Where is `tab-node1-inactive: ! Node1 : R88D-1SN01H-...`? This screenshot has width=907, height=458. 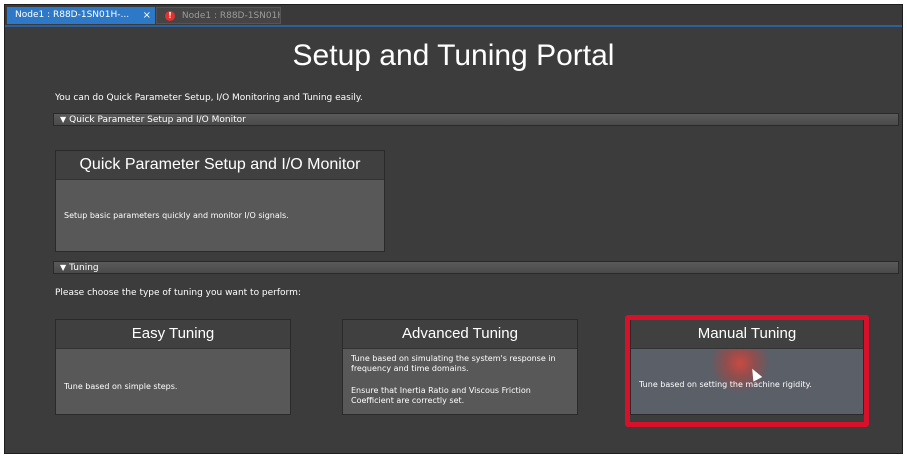 tab-node1-inactive: ! Node1 : R88D-1SN01H-... is located at coordinates (218, 15).